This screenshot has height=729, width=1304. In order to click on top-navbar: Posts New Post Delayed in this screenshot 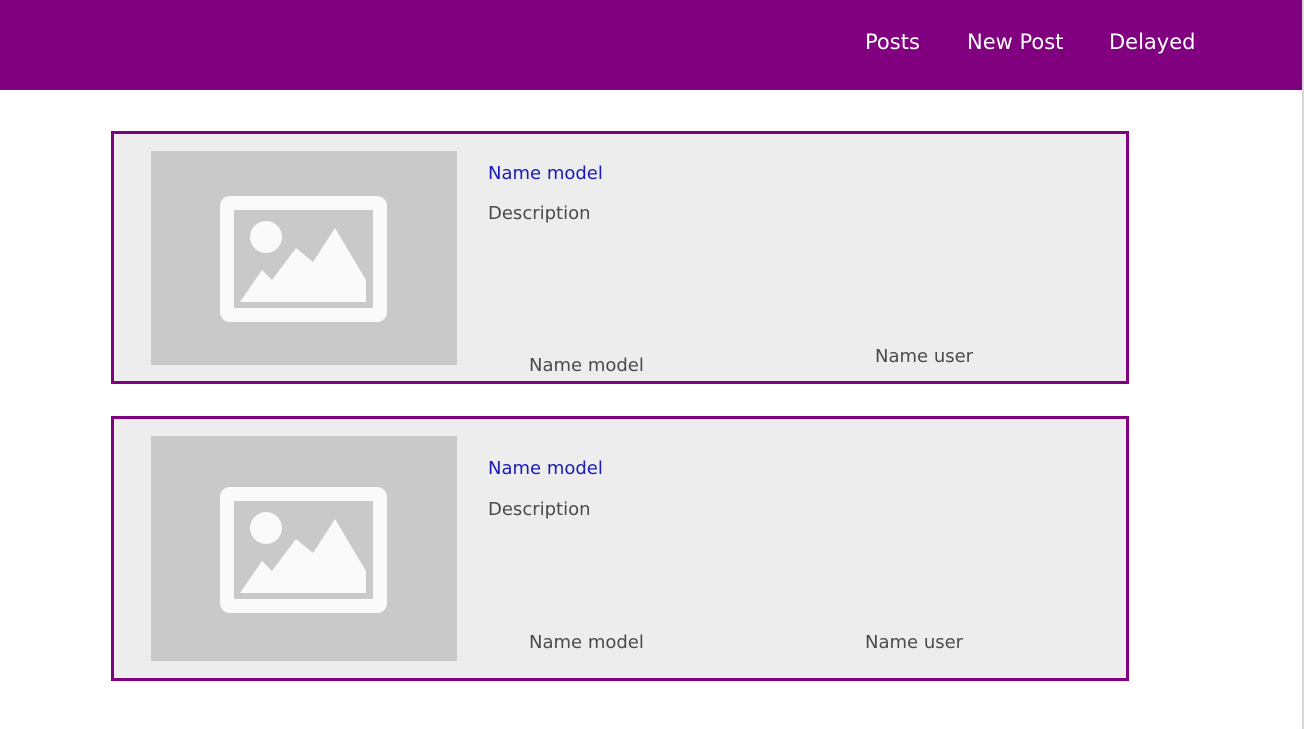, I will do `click(651, 45)`.